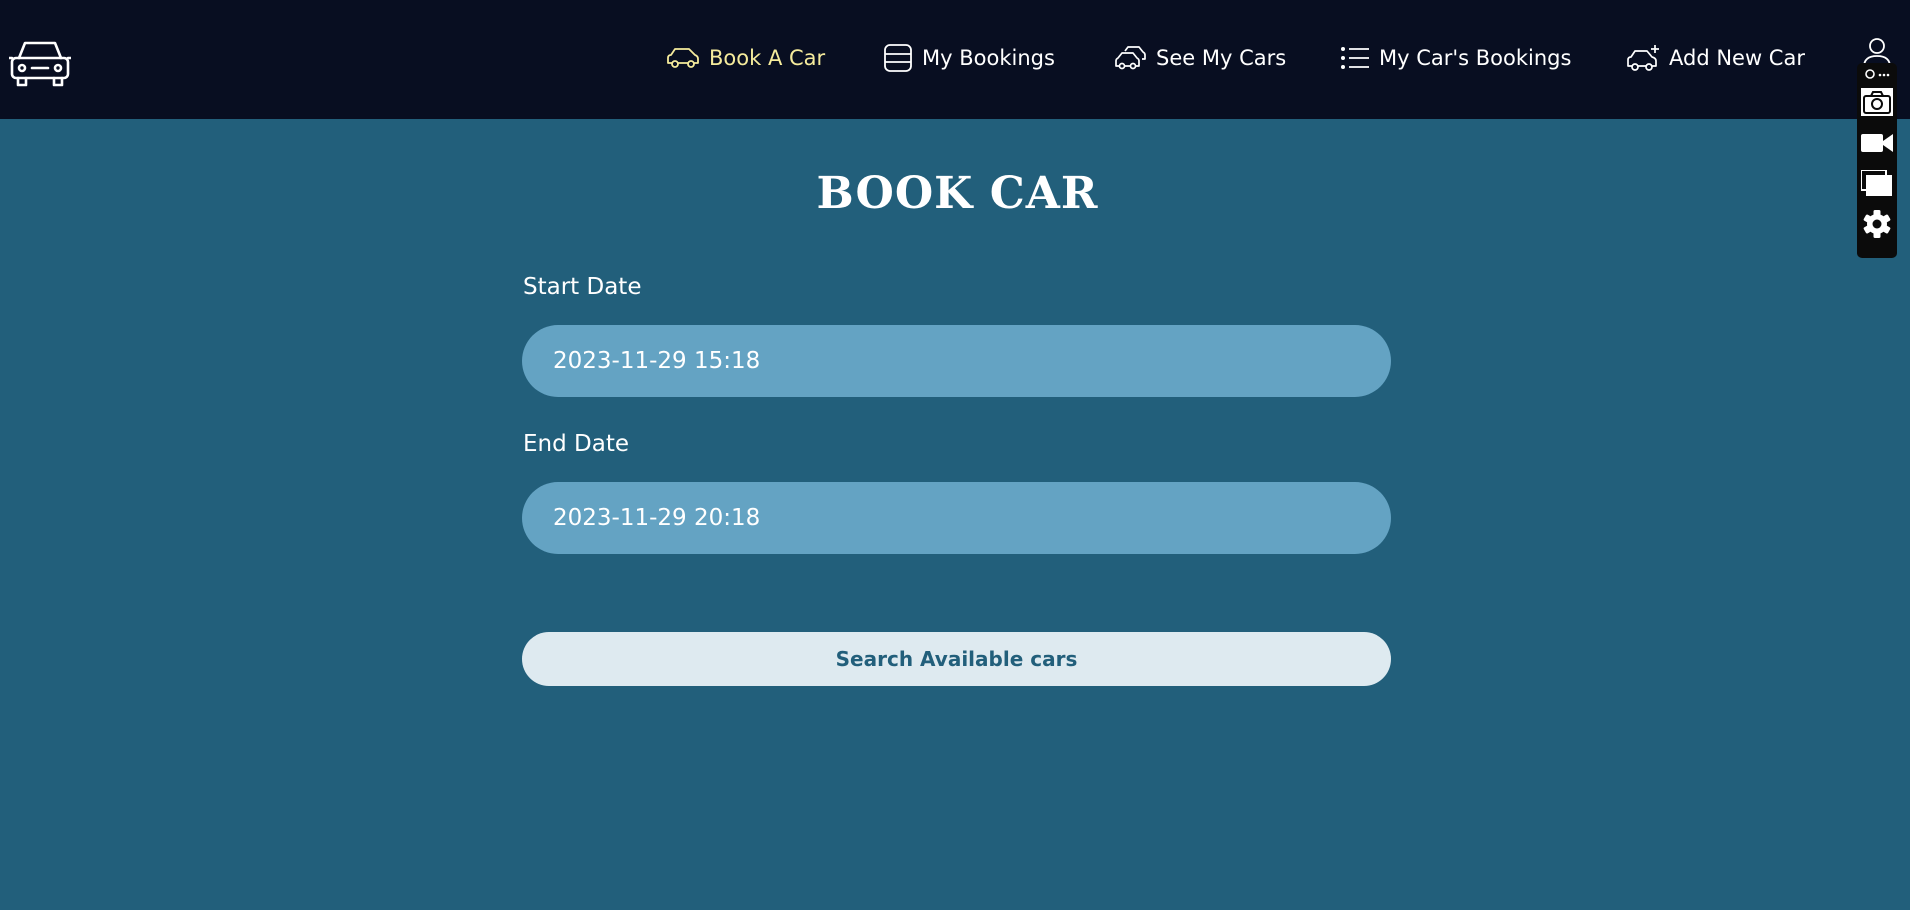 This screenshot has height=910, width=1910. Describe the element at coordinates (1737, 58) in the screenshot. I see `nav-label: Add New Car` at that location.